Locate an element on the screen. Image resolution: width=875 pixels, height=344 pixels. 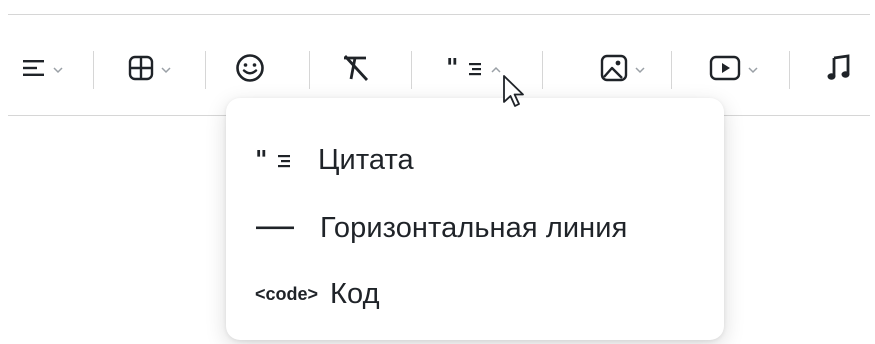
image-icon is located at coordinates (614, 70).